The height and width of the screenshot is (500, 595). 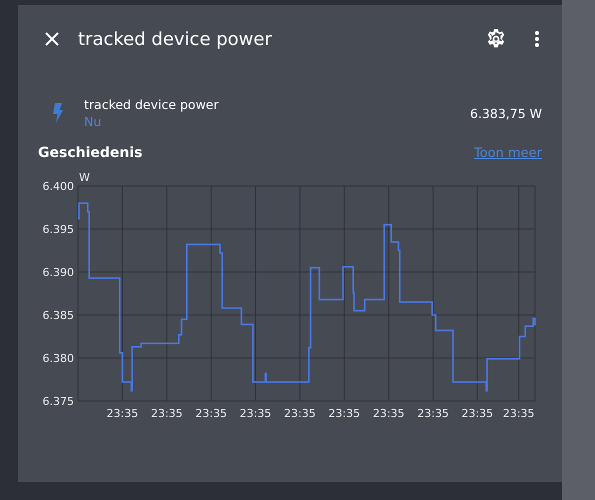 What do you see at coordinates (151, 104) in the screenshot?
I see `entity-name: tracked device power` at bounding box center [151, 104].